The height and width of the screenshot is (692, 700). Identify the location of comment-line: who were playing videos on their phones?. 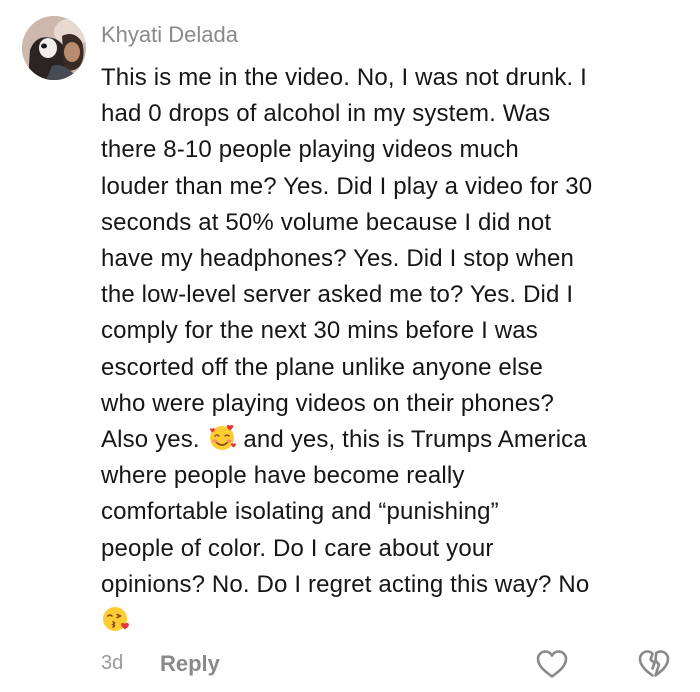
(327, 403).